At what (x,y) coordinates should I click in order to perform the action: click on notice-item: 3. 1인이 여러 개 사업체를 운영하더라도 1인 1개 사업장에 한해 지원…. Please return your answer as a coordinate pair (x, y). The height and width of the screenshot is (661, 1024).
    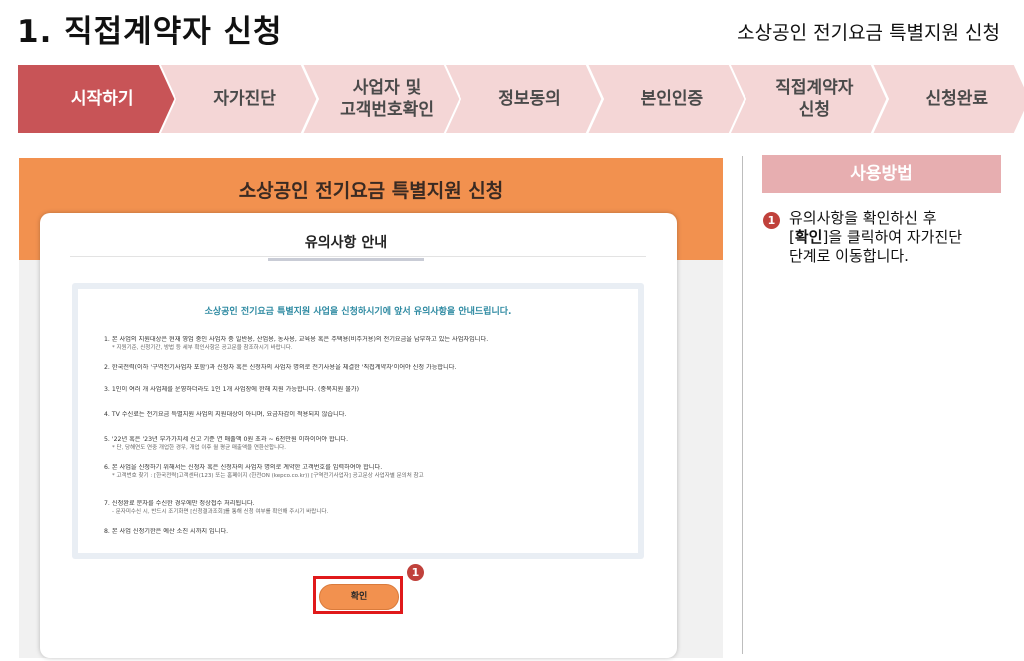
    Looking at the image, I should click on (232, 389).